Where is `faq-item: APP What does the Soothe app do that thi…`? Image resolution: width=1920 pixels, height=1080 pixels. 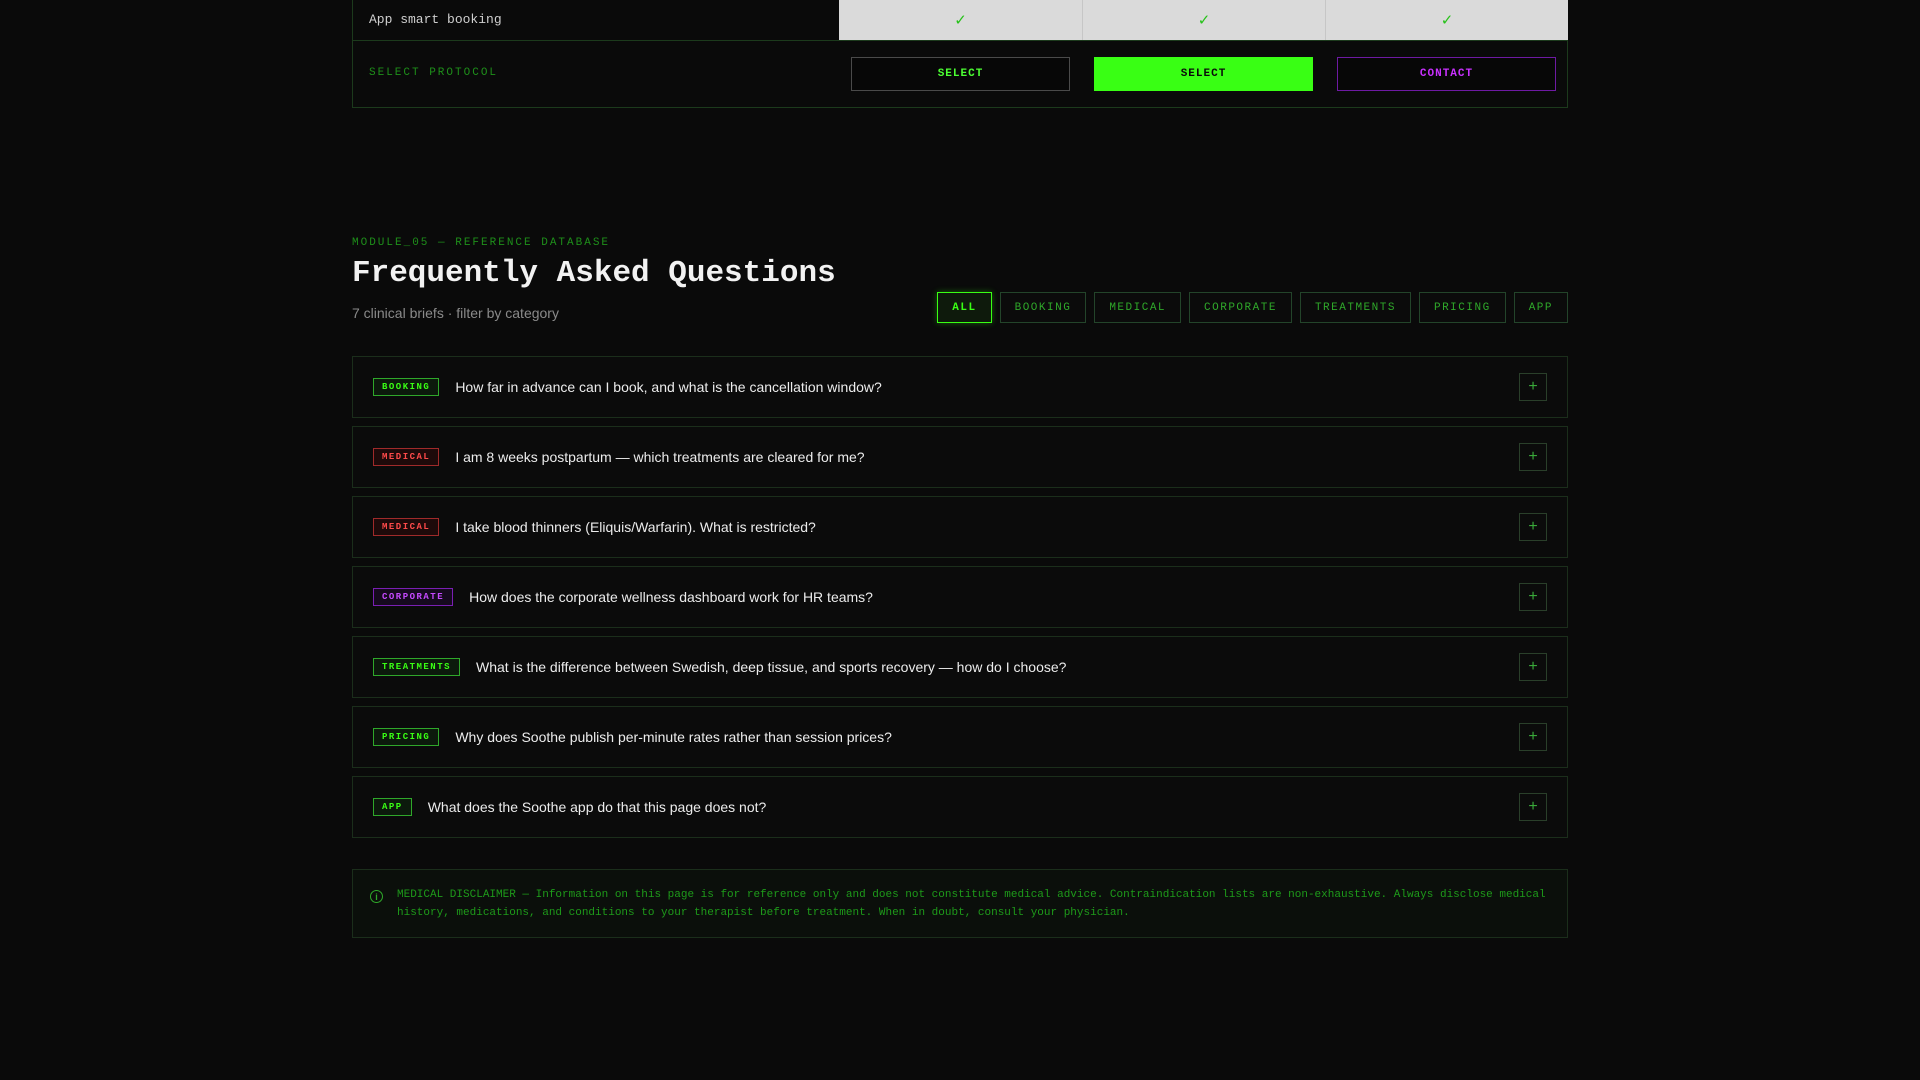 faq-item: APP What does the Soothe app do that thi… is located at coordinates (960, 807).